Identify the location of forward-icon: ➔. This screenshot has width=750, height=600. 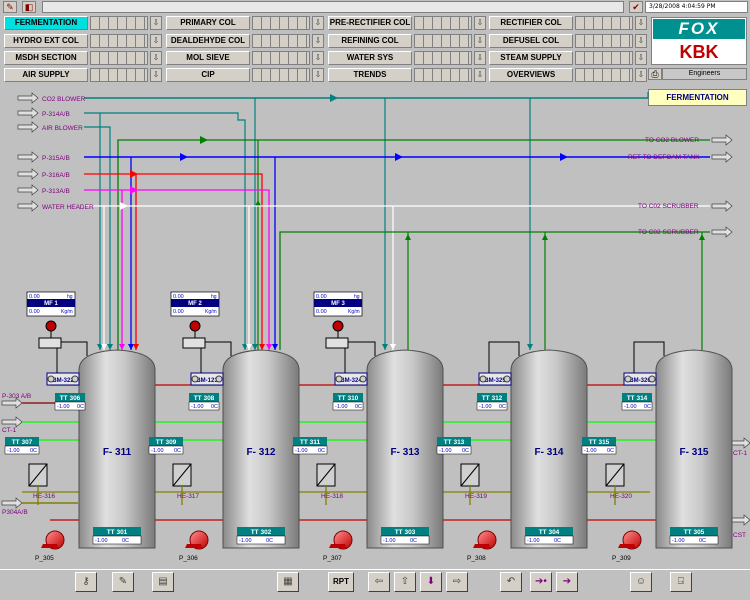
(567, 582).